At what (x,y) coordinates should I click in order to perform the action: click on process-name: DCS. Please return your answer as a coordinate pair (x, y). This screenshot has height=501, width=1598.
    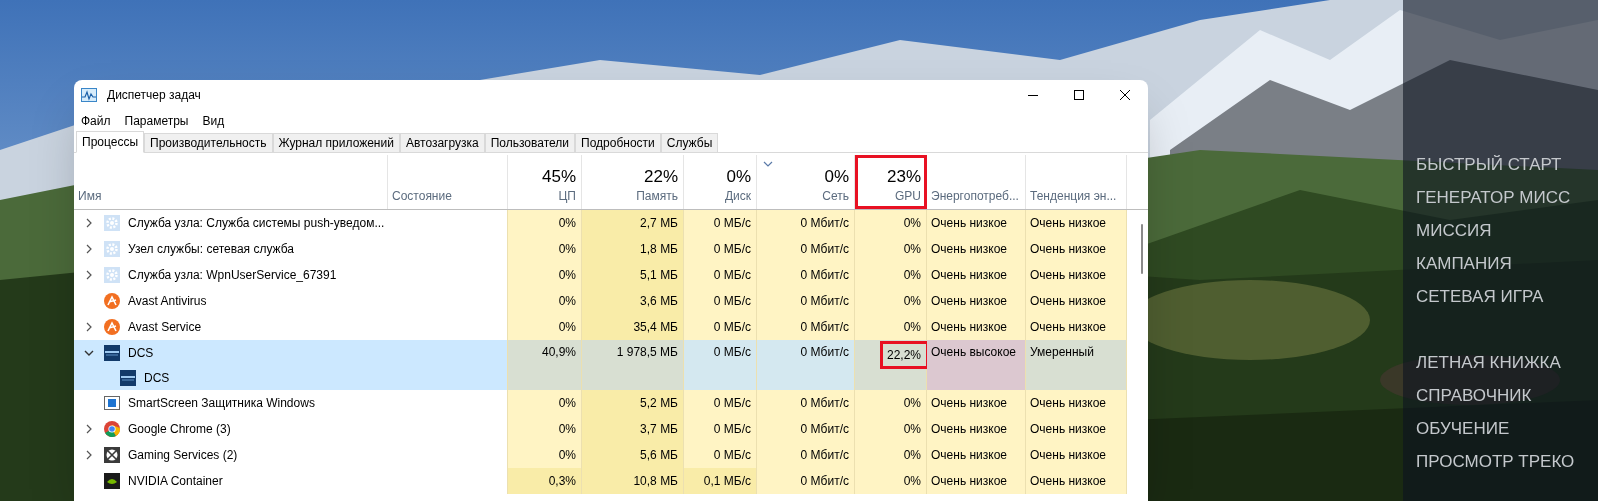
    Looking at the image, I should click on (141, 353).